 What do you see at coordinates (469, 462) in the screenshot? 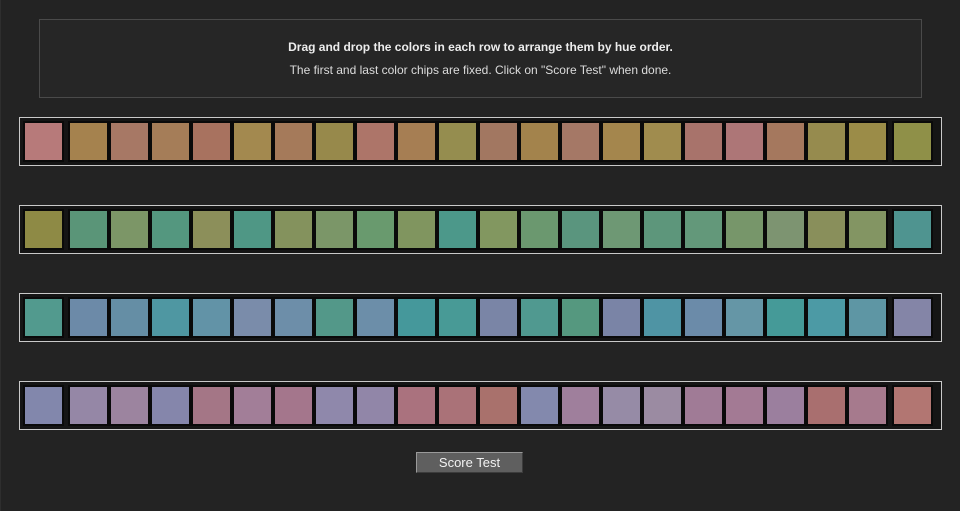
I see `score-test-button: Score Test` at bounding box center [469, 462].